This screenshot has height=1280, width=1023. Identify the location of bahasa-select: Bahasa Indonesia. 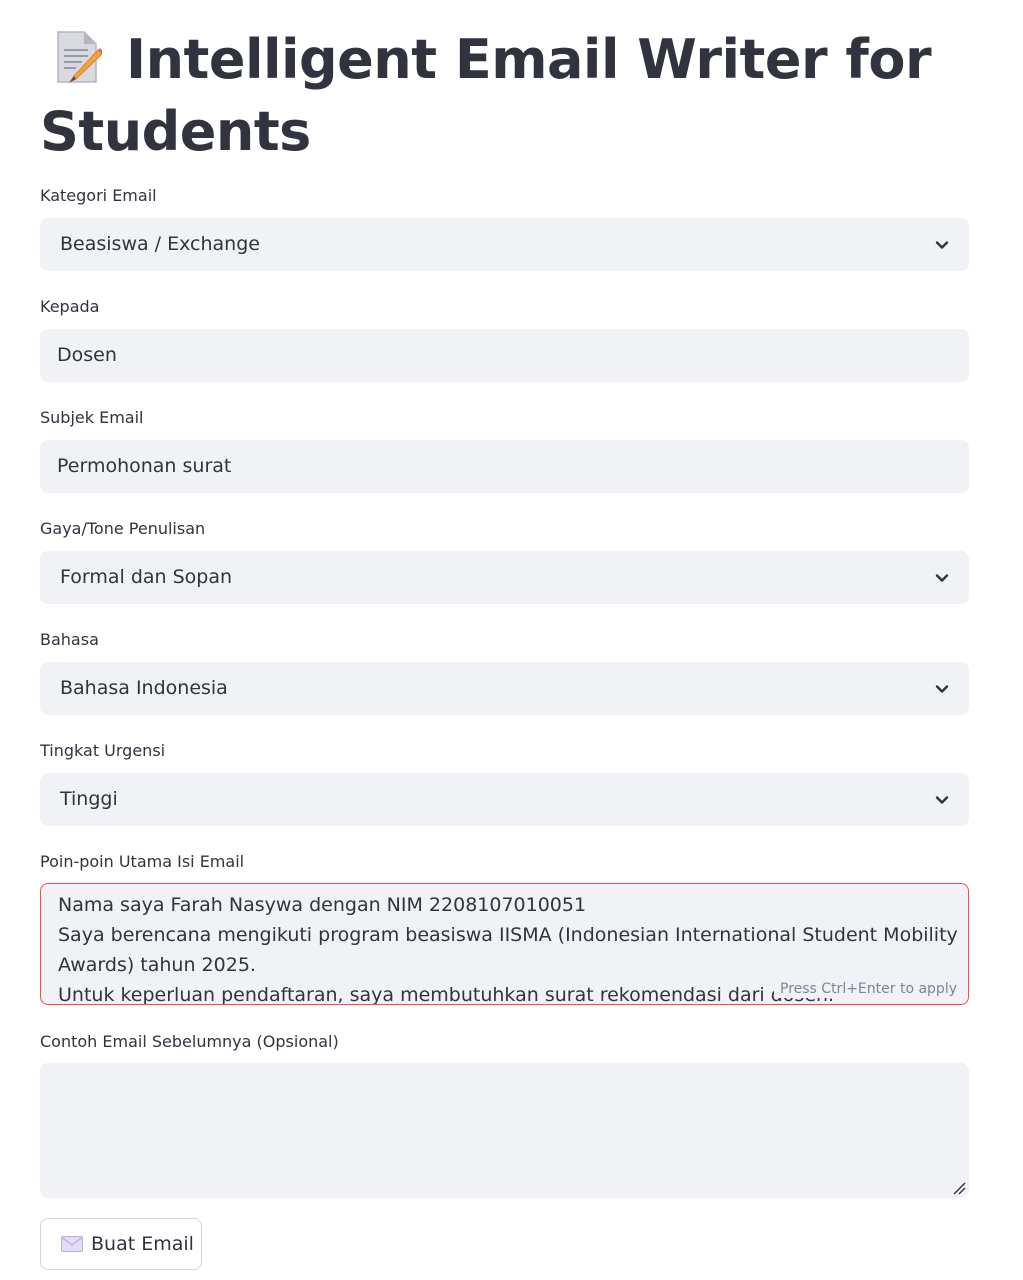
(504, 688).